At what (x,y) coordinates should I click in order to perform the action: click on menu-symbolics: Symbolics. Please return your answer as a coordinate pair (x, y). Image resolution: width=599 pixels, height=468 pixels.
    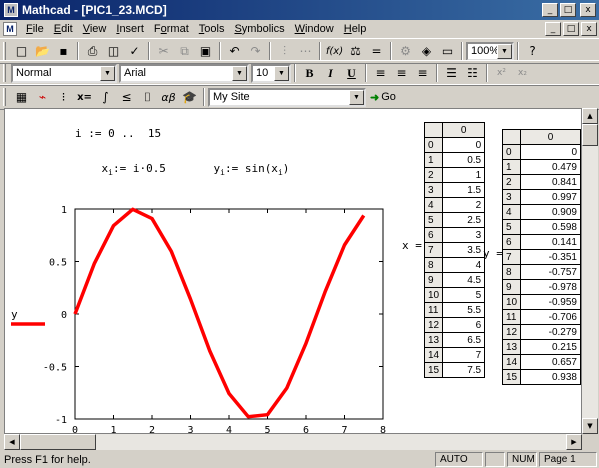
    Looking at the image, I should click on (259, 29).